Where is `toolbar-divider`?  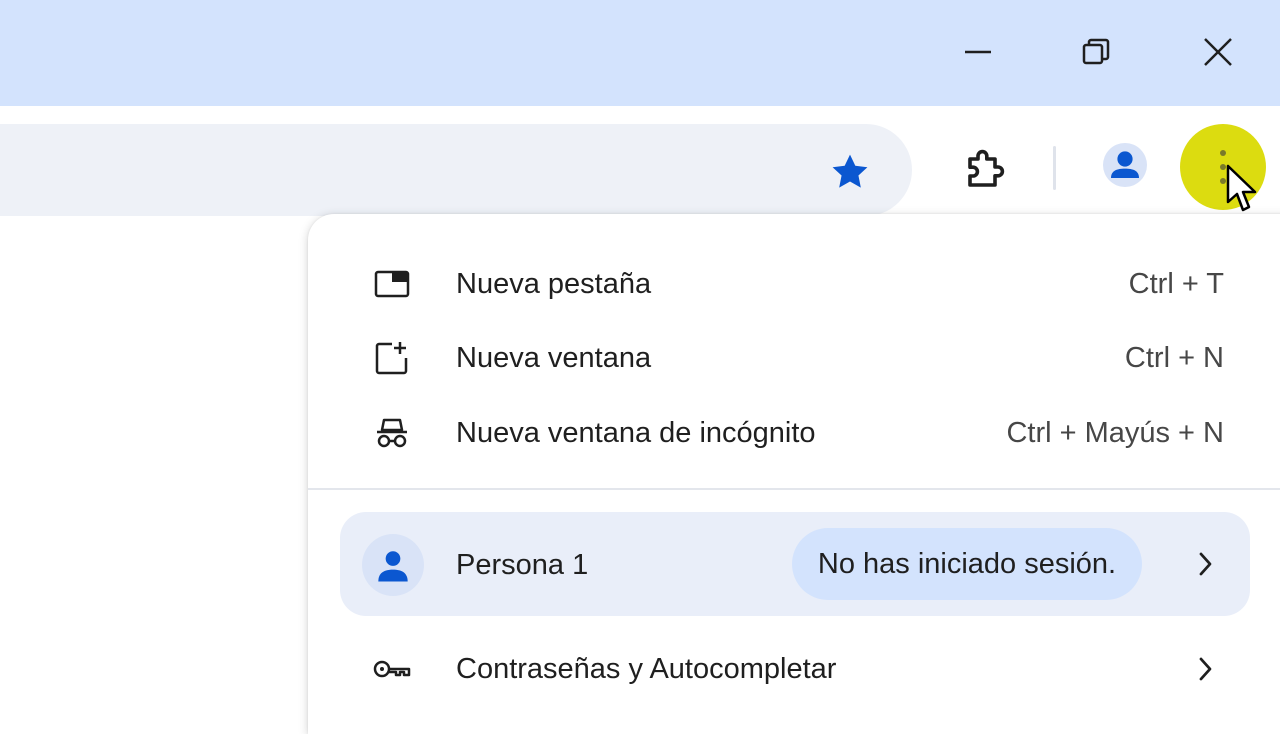 toolbar-divider is located at coordinates (1054, 168).